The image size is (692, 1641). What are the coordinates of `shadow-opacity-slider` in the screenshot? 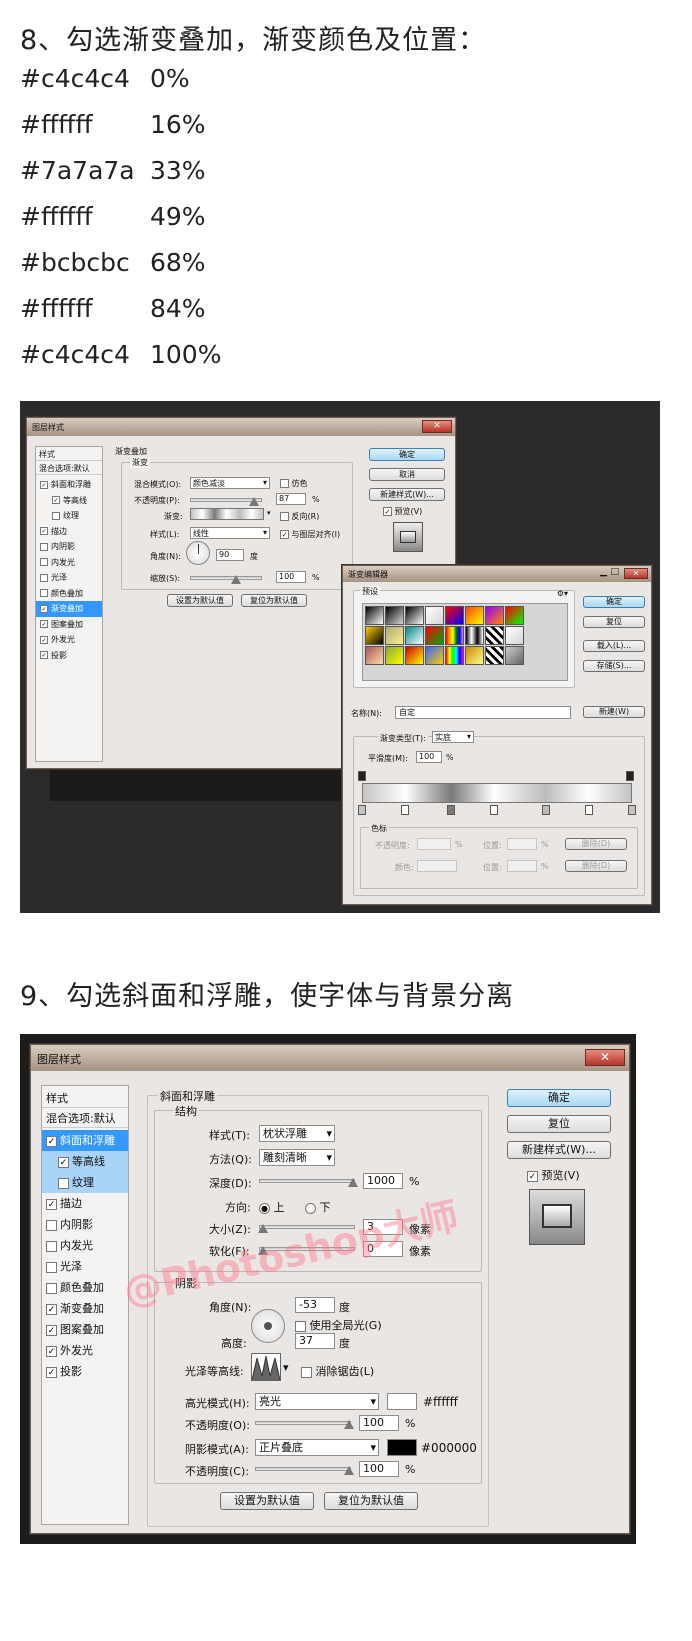 It's located at (304, 1470).